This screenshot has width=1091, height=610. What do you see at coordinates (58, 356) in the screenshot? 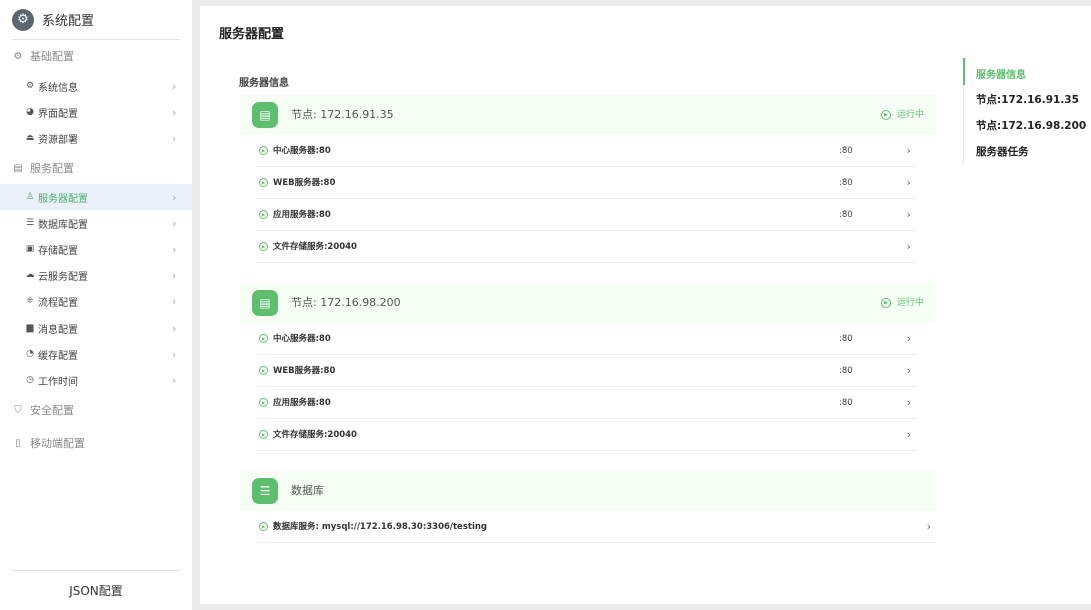
I see `sidebar-item-label: 缓存配置` at bounding box center [58, 356].